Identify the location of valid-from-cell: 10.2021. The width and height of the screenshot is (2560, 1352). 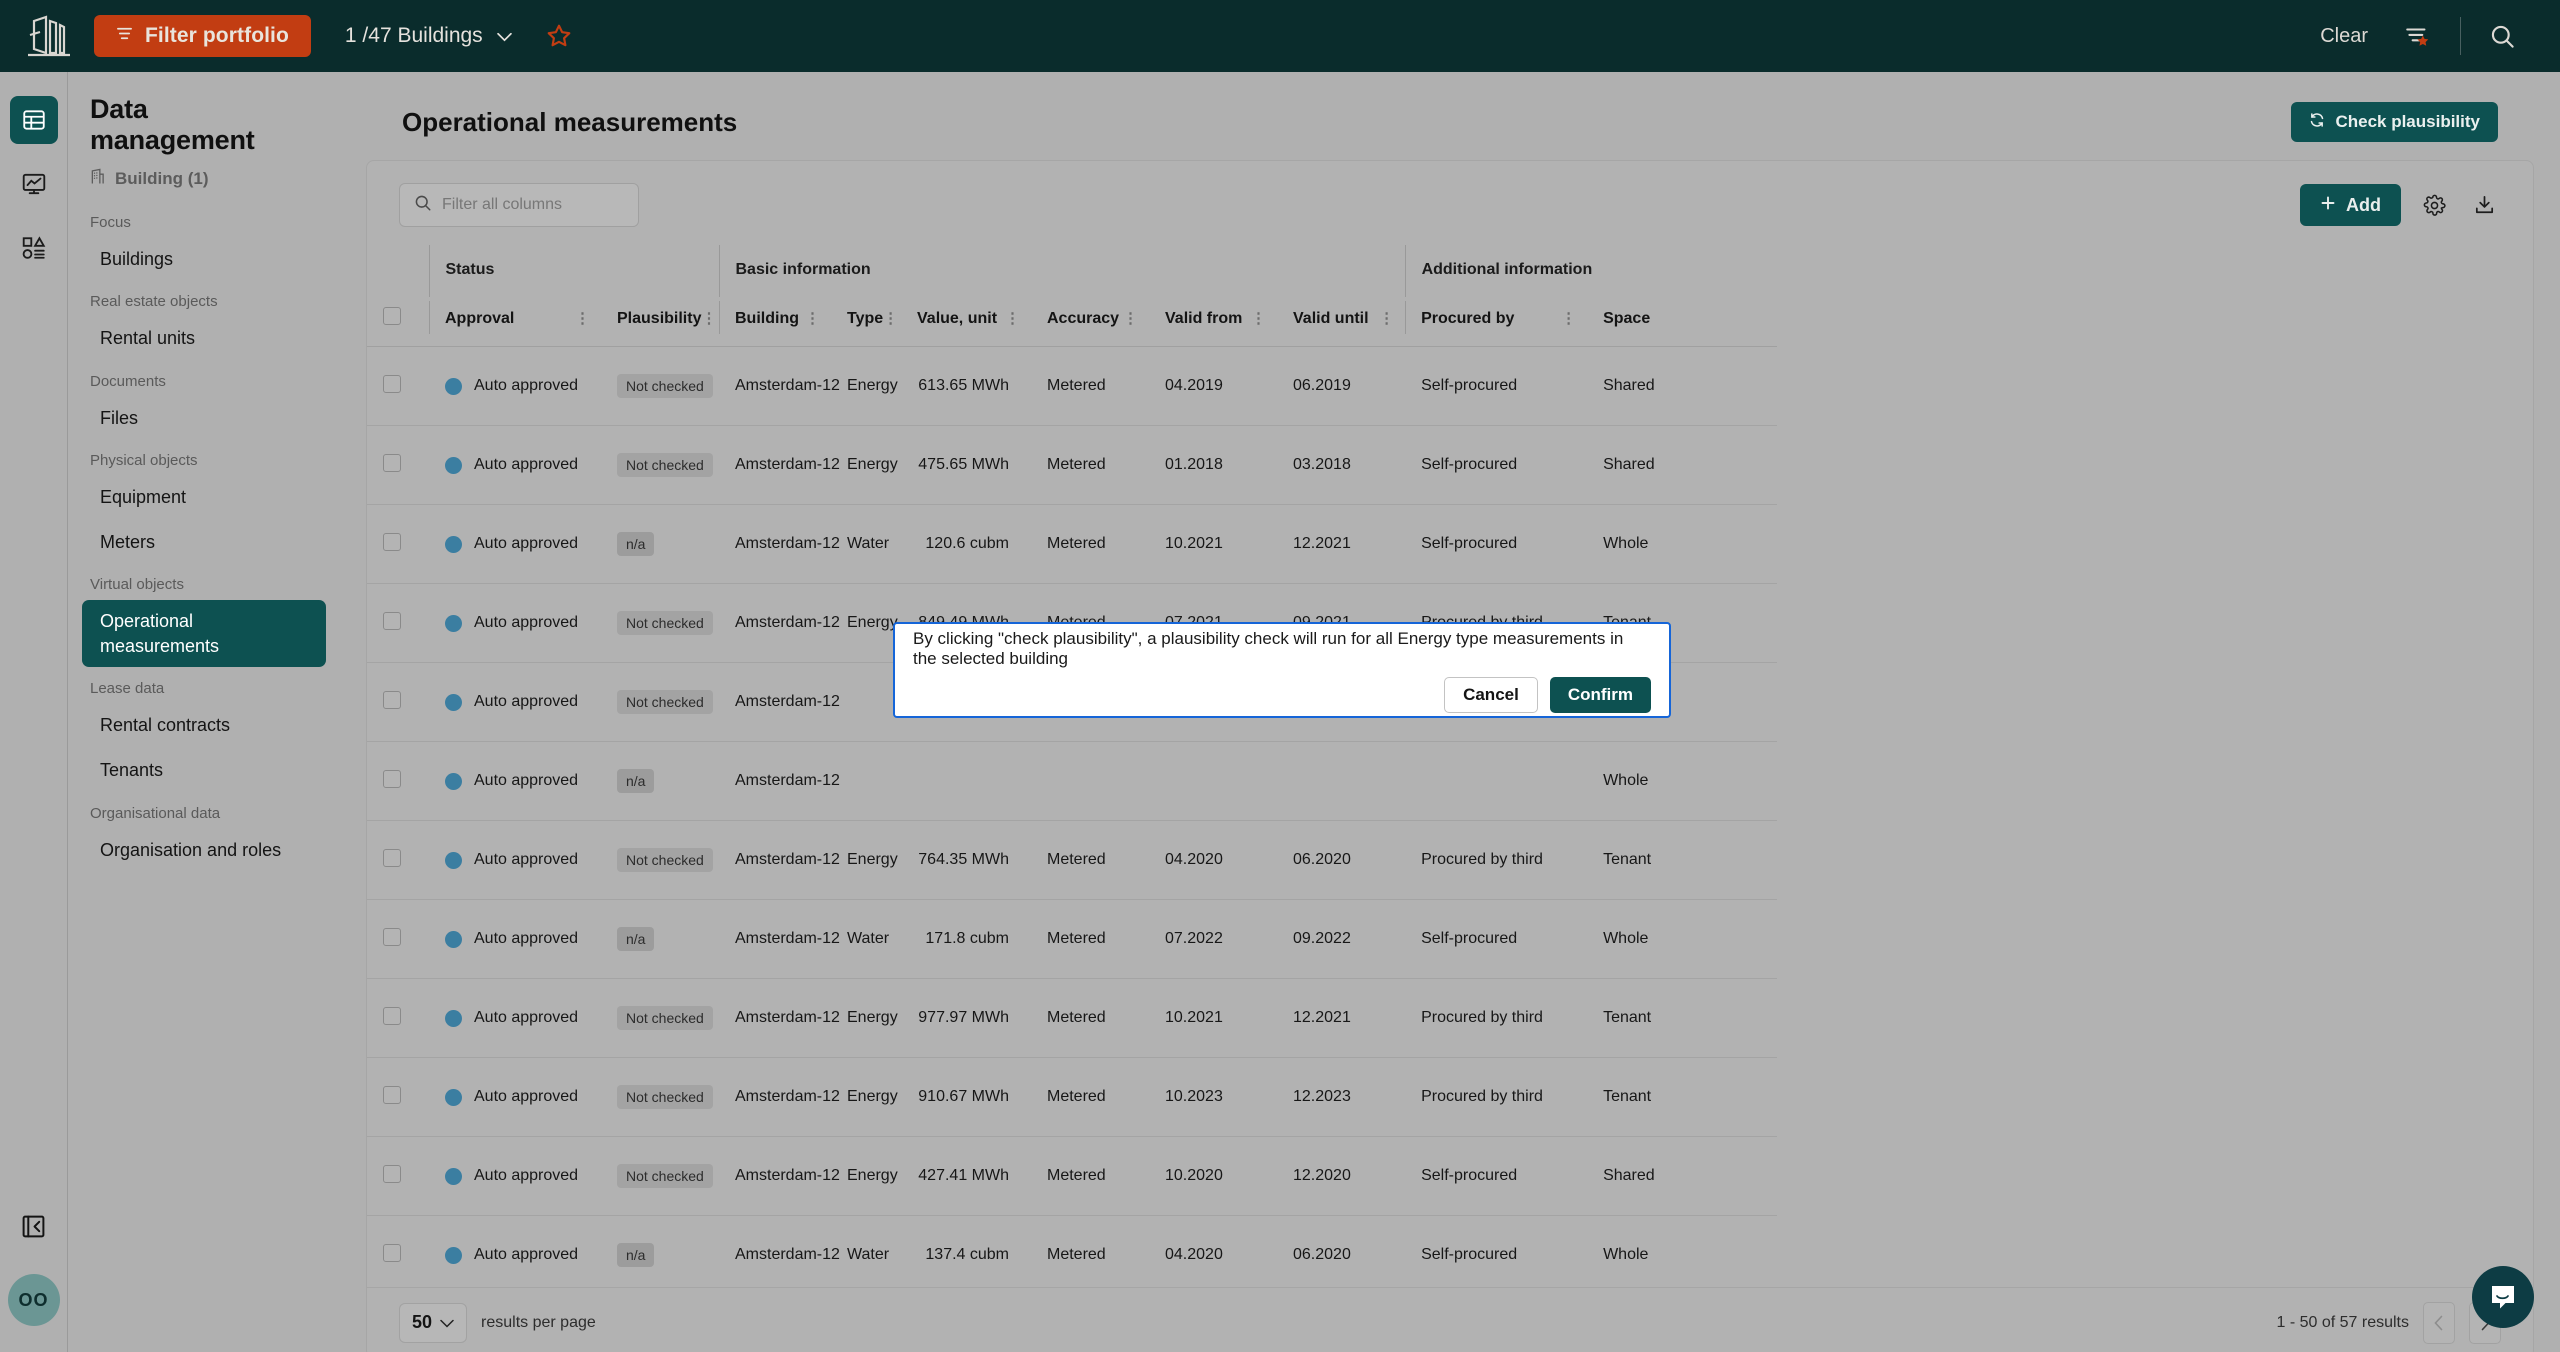
(1213, 544).